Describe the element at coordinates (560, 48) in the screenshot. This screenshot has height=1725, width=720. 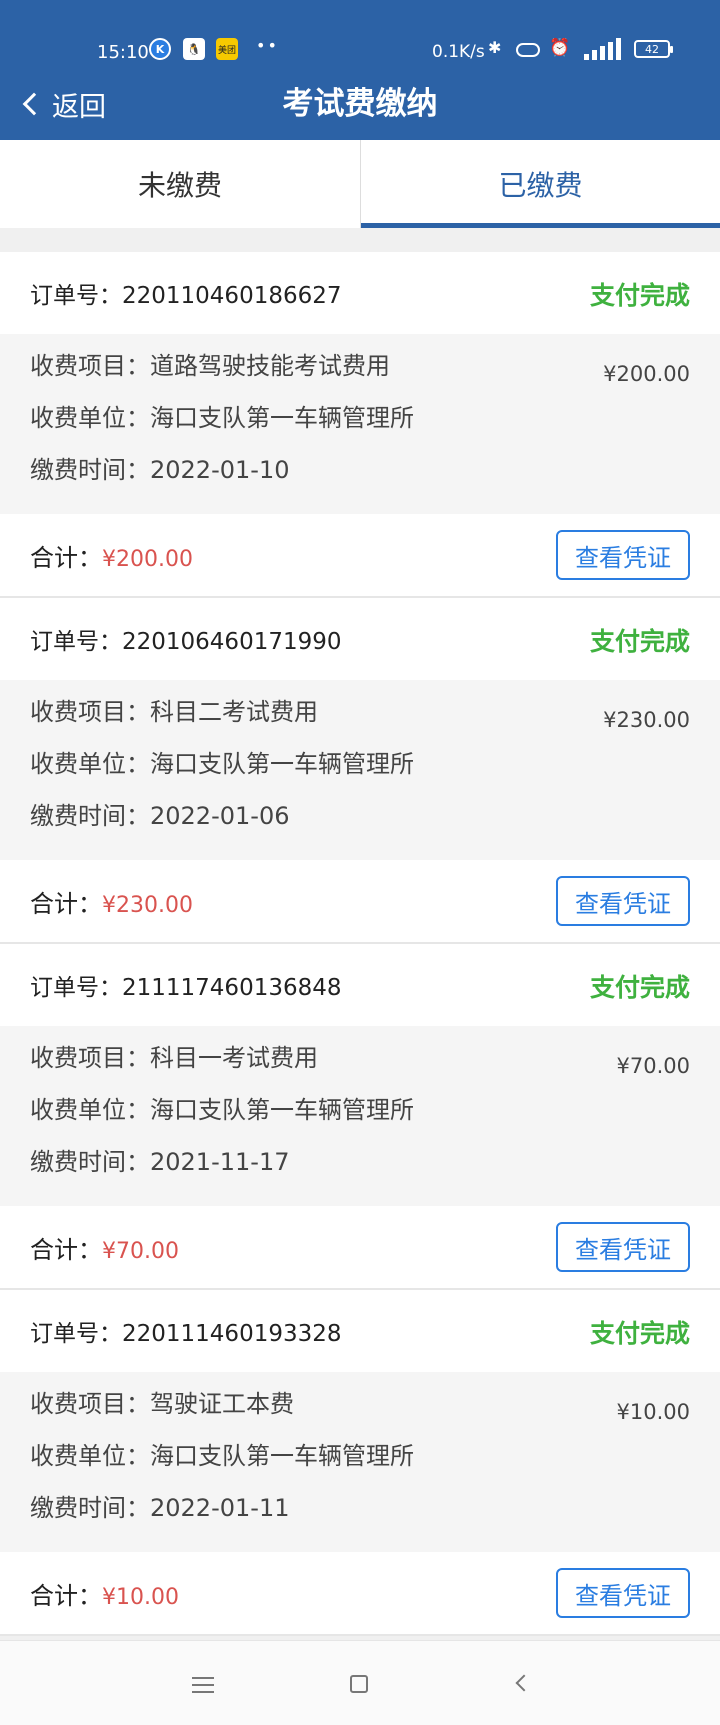
I see `alarm-icon: ⏰` at that location.